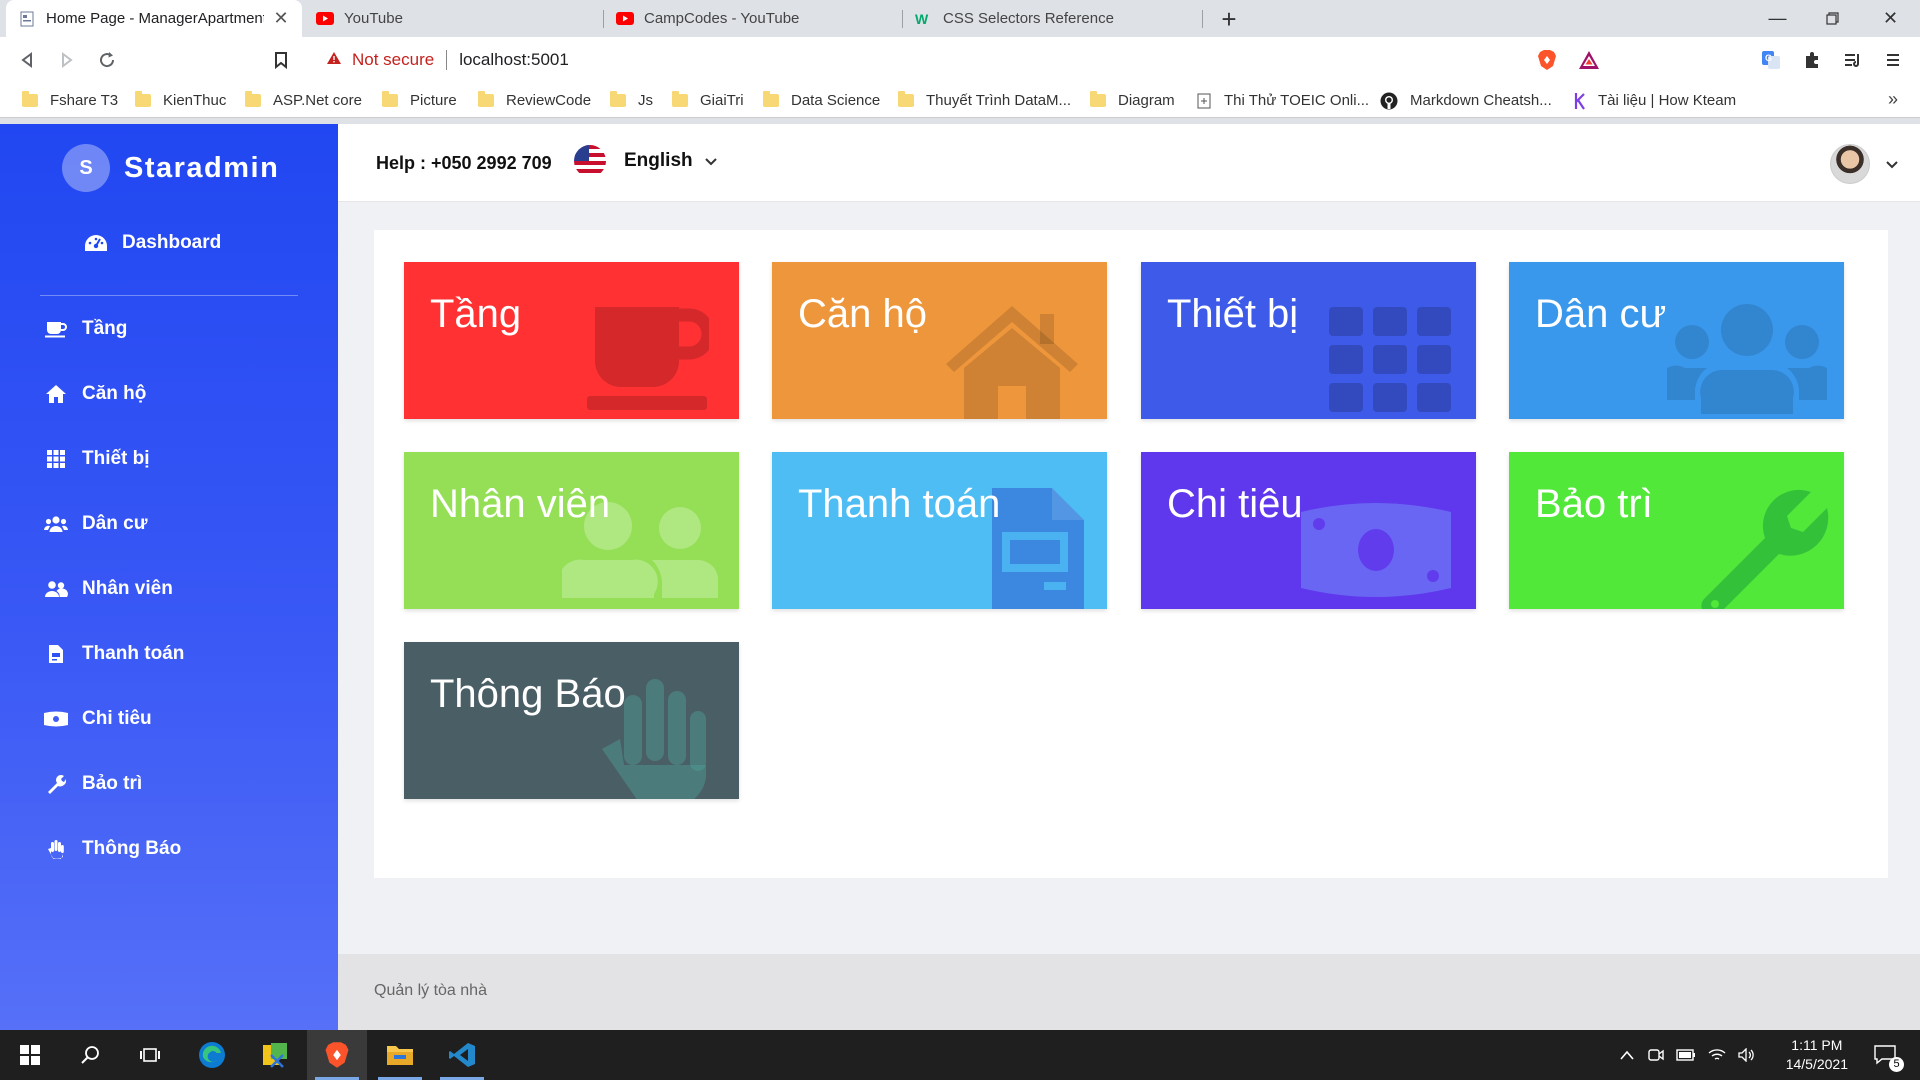 The height and width of the screenshot is (1080, 1920). What do you see at coordinates (534, 100) in the screenshot?
I see `bookmark-item: ReviewCode` at bounding box center [534, 100].